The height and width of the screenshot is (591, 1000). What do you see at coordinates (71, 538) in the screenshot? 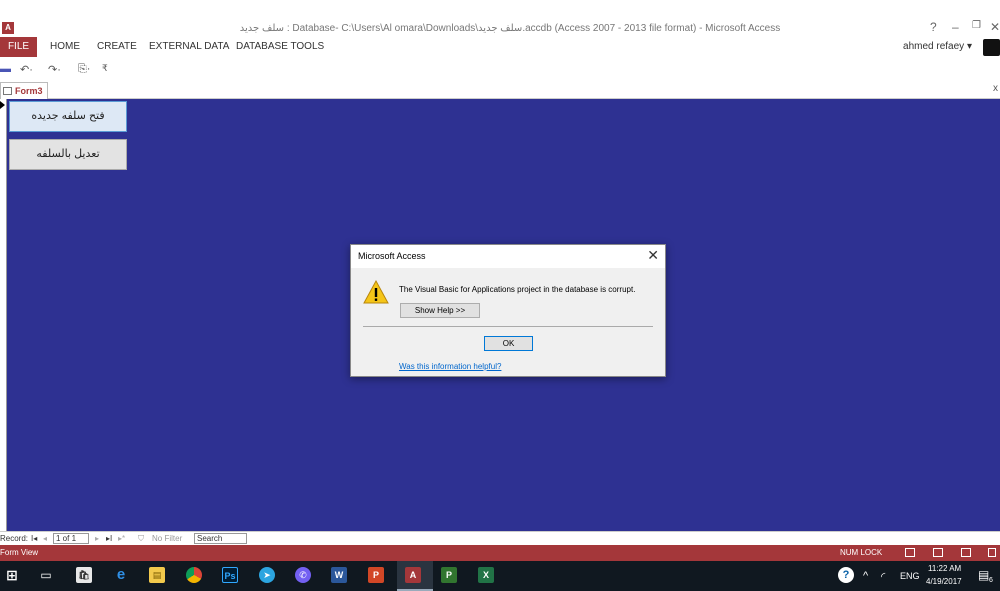
I see `record-number-input: 1 of 1` at bounding box center [71, 538].